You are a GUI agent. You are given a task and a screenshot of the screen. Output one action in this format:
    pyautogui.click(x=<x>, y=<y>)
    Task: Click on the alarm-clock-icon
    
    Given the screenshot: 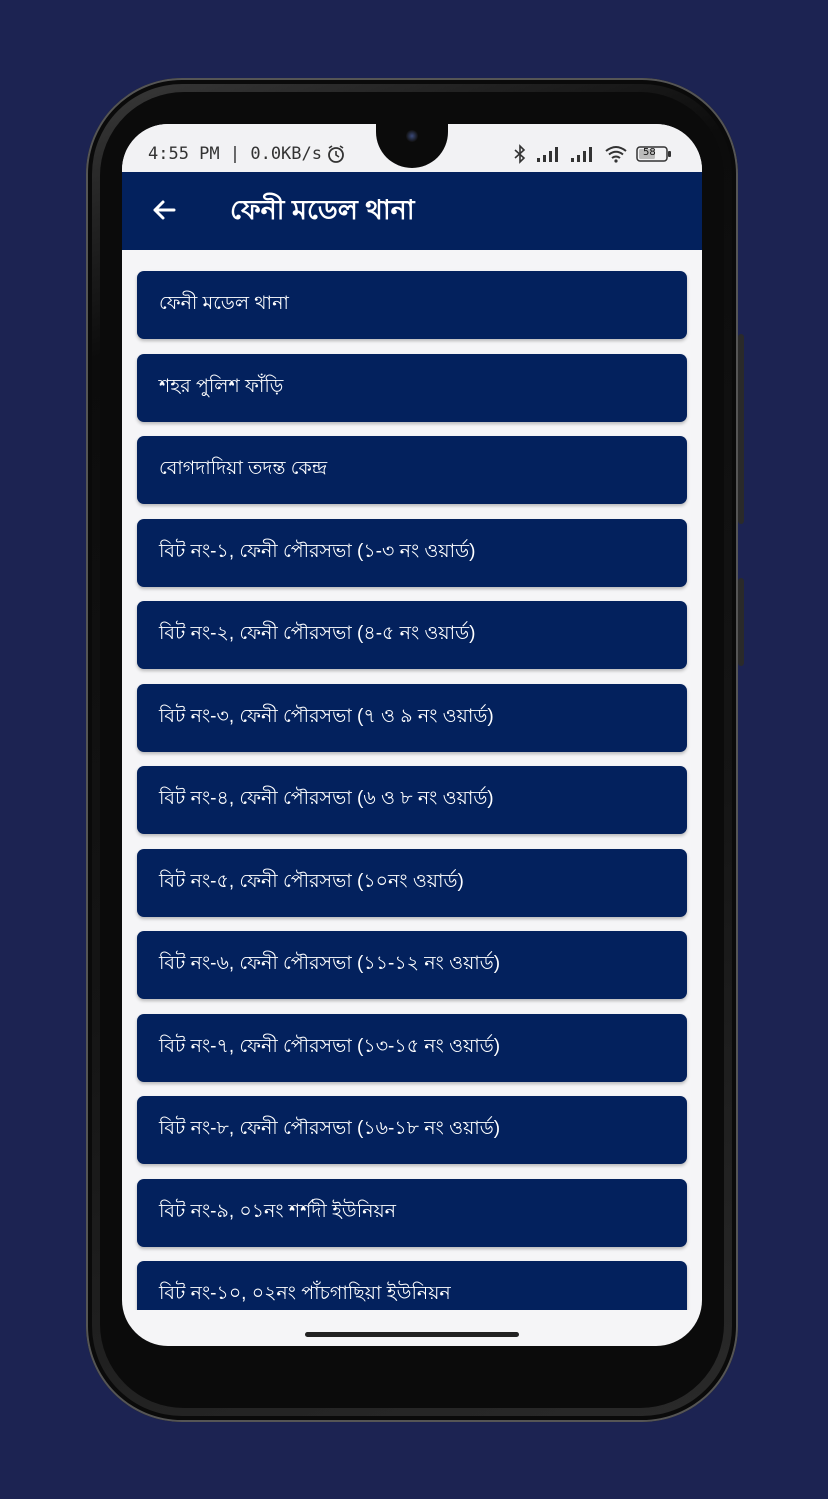 What is the action you would take?
    pyautogui.click(x=336, y=154)
    